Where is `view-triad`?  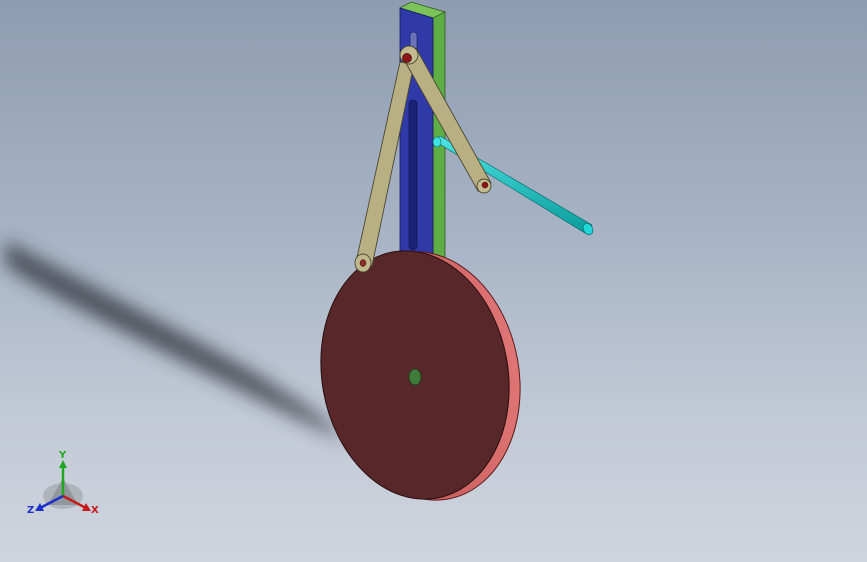
view-triad is located at coordinates (63, 485).